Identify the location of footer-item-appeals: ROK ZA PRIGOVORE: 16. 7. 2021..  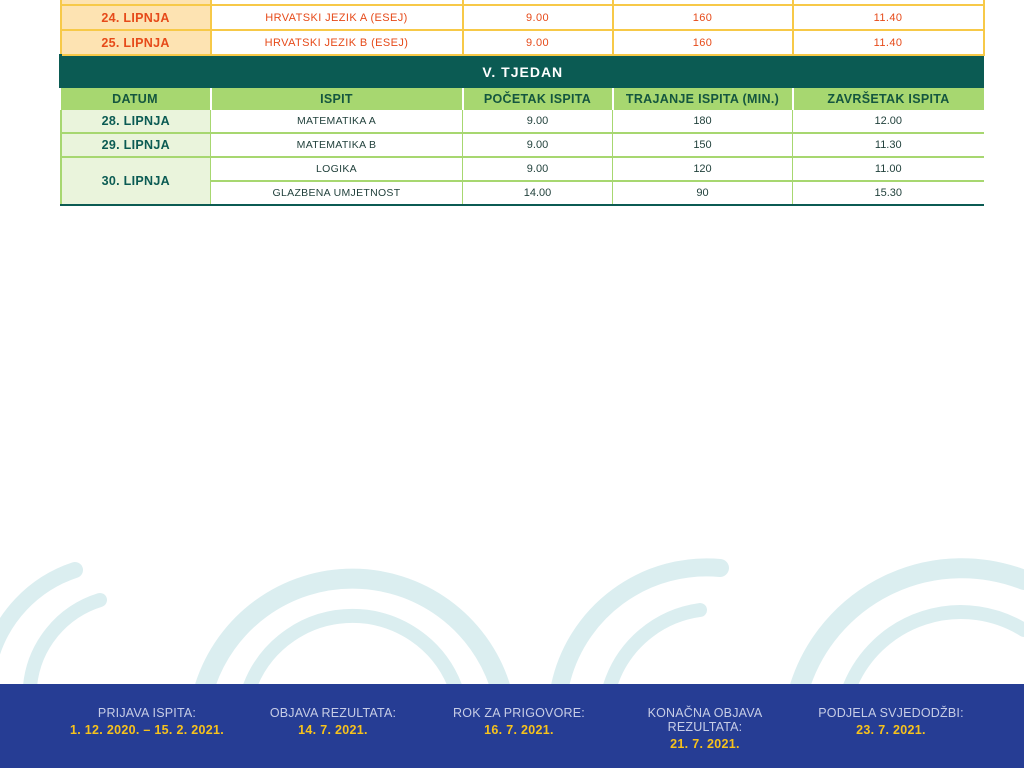
(519, 721).